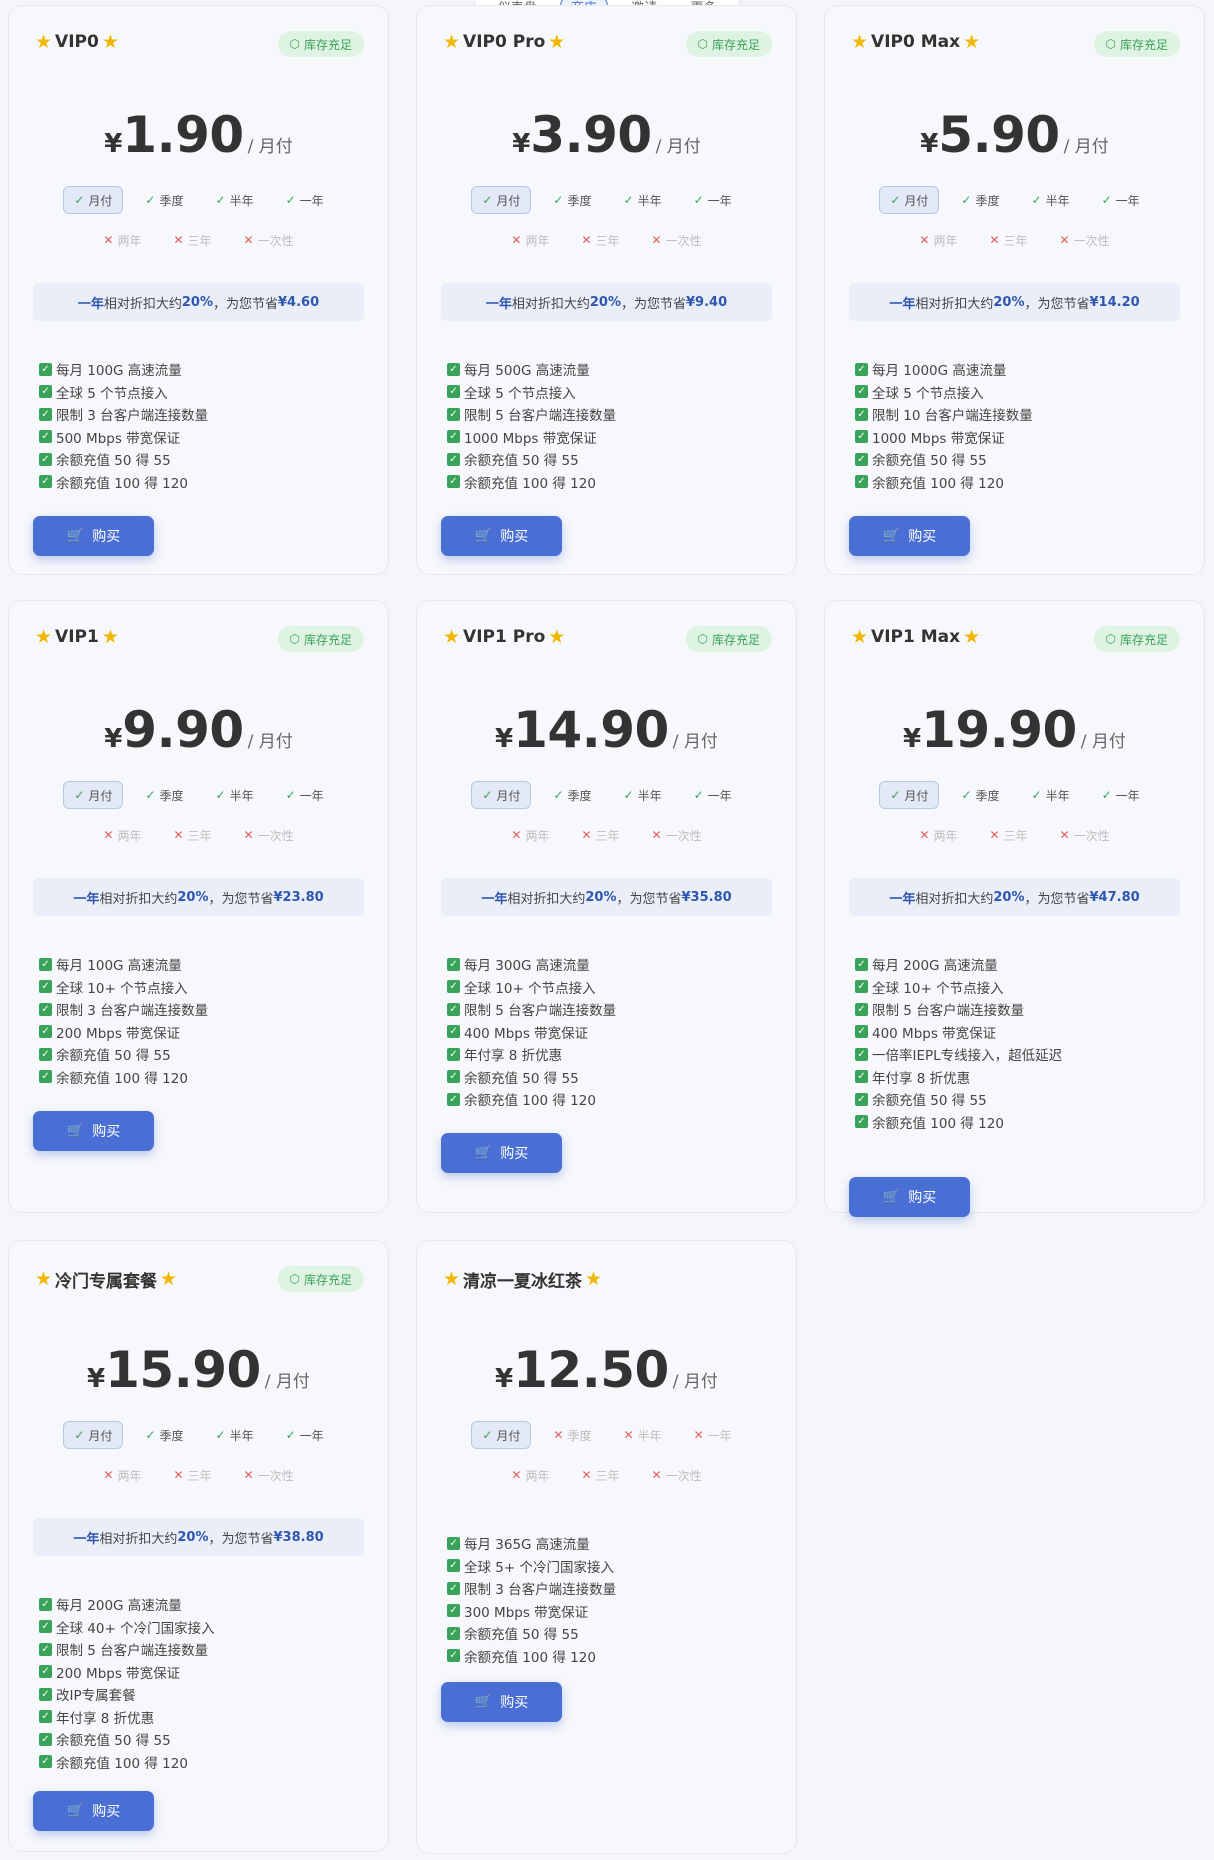 Image resolution: width=1214 pixels, height=1860 pixels. What do you see at coordinates (275, 240) in the screenshot?
I see `billing-option-label: 一次性` at bounding box center [275, 240].